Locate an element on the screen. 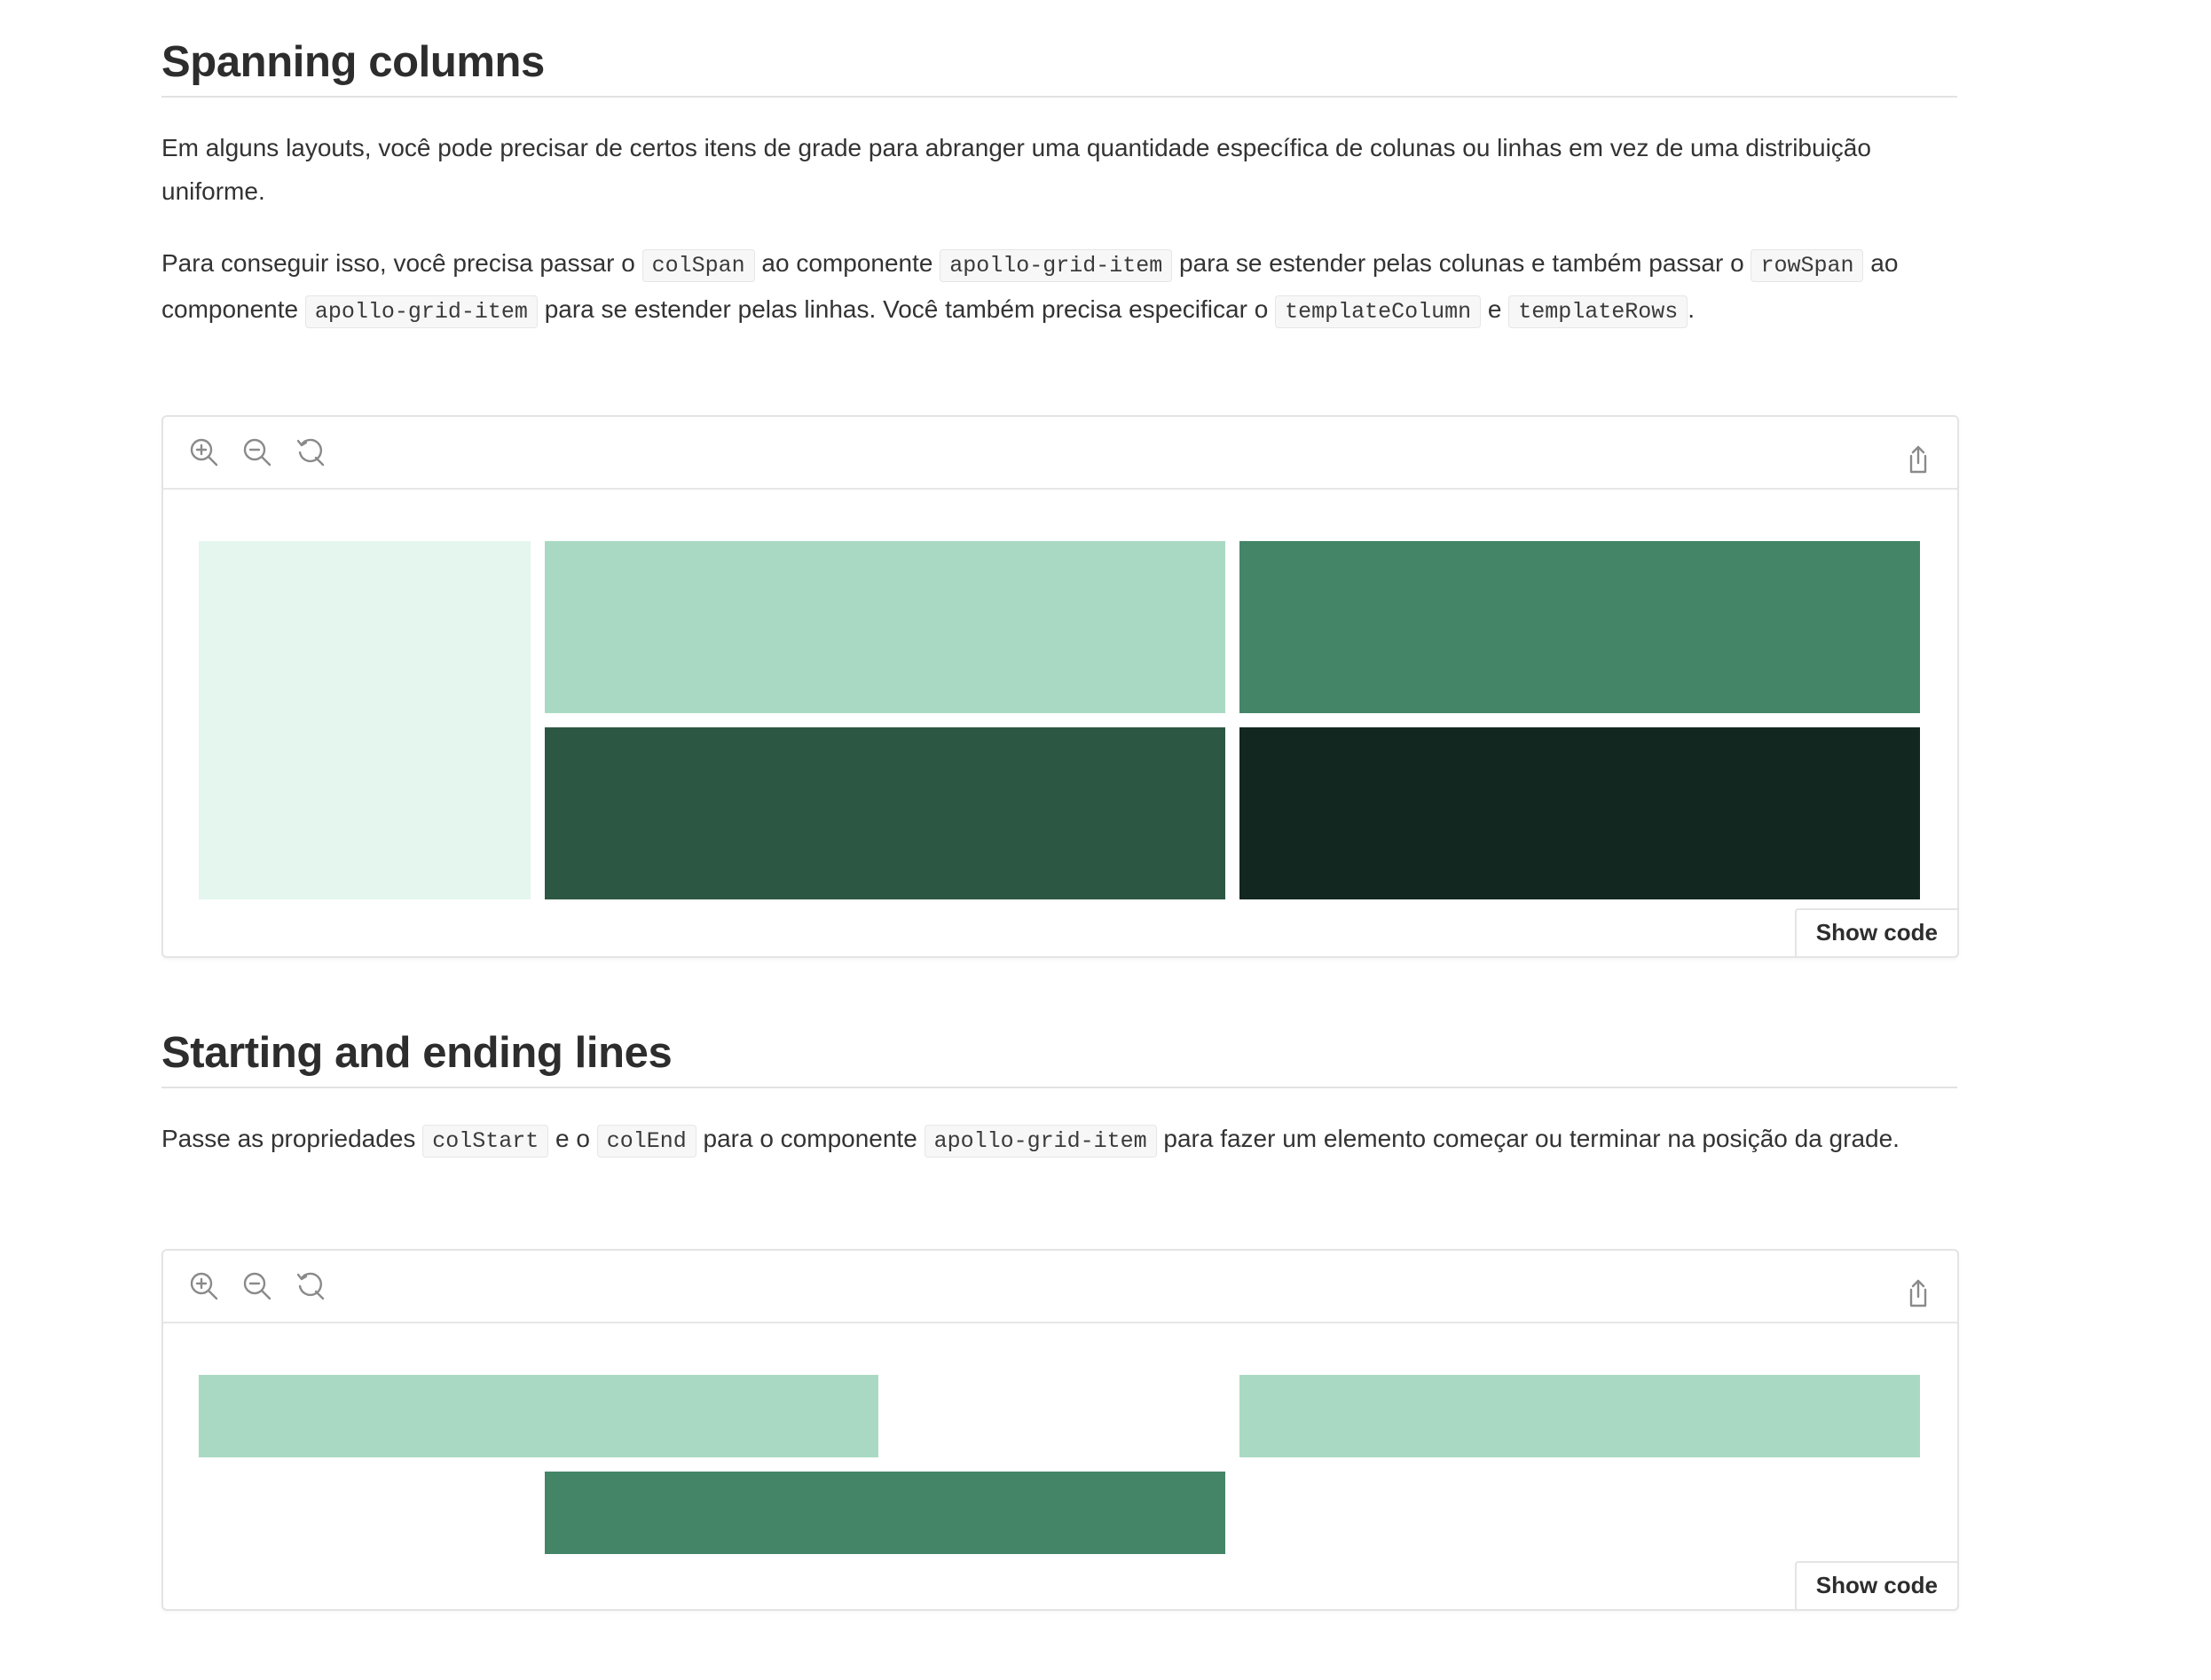 The height and width of the screenshot is (1680, 2211). text-fragment: e o is located at coordinates (572, 1138).